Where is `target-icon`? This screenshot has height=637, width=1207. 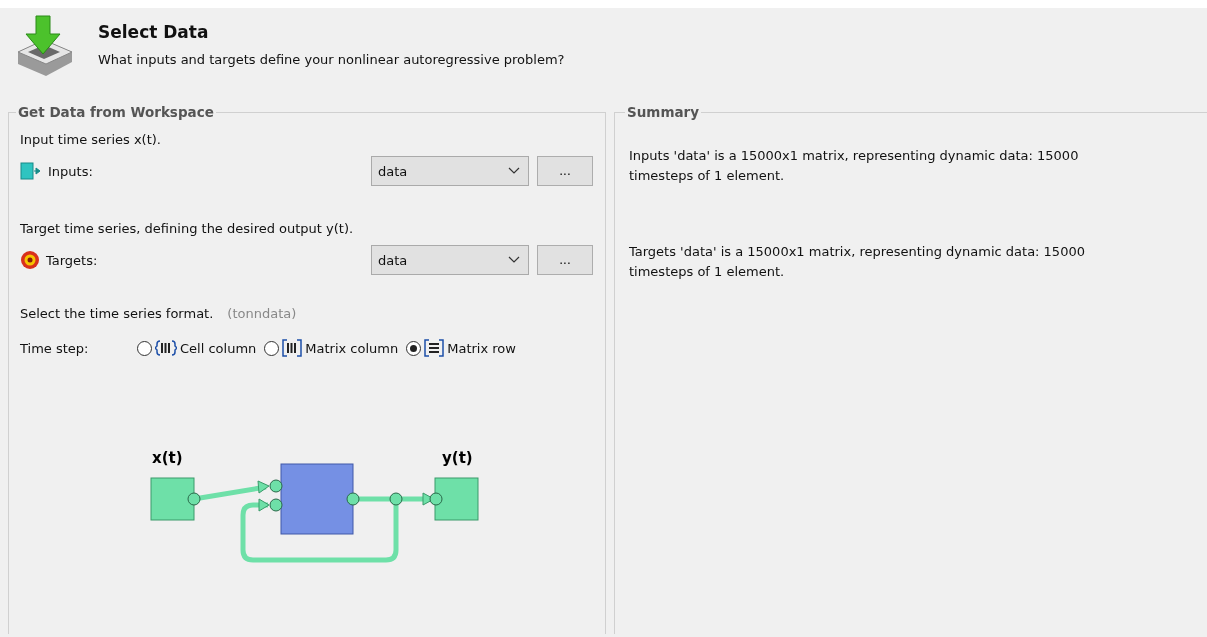 target-icon is located at coordinates (30, 260).